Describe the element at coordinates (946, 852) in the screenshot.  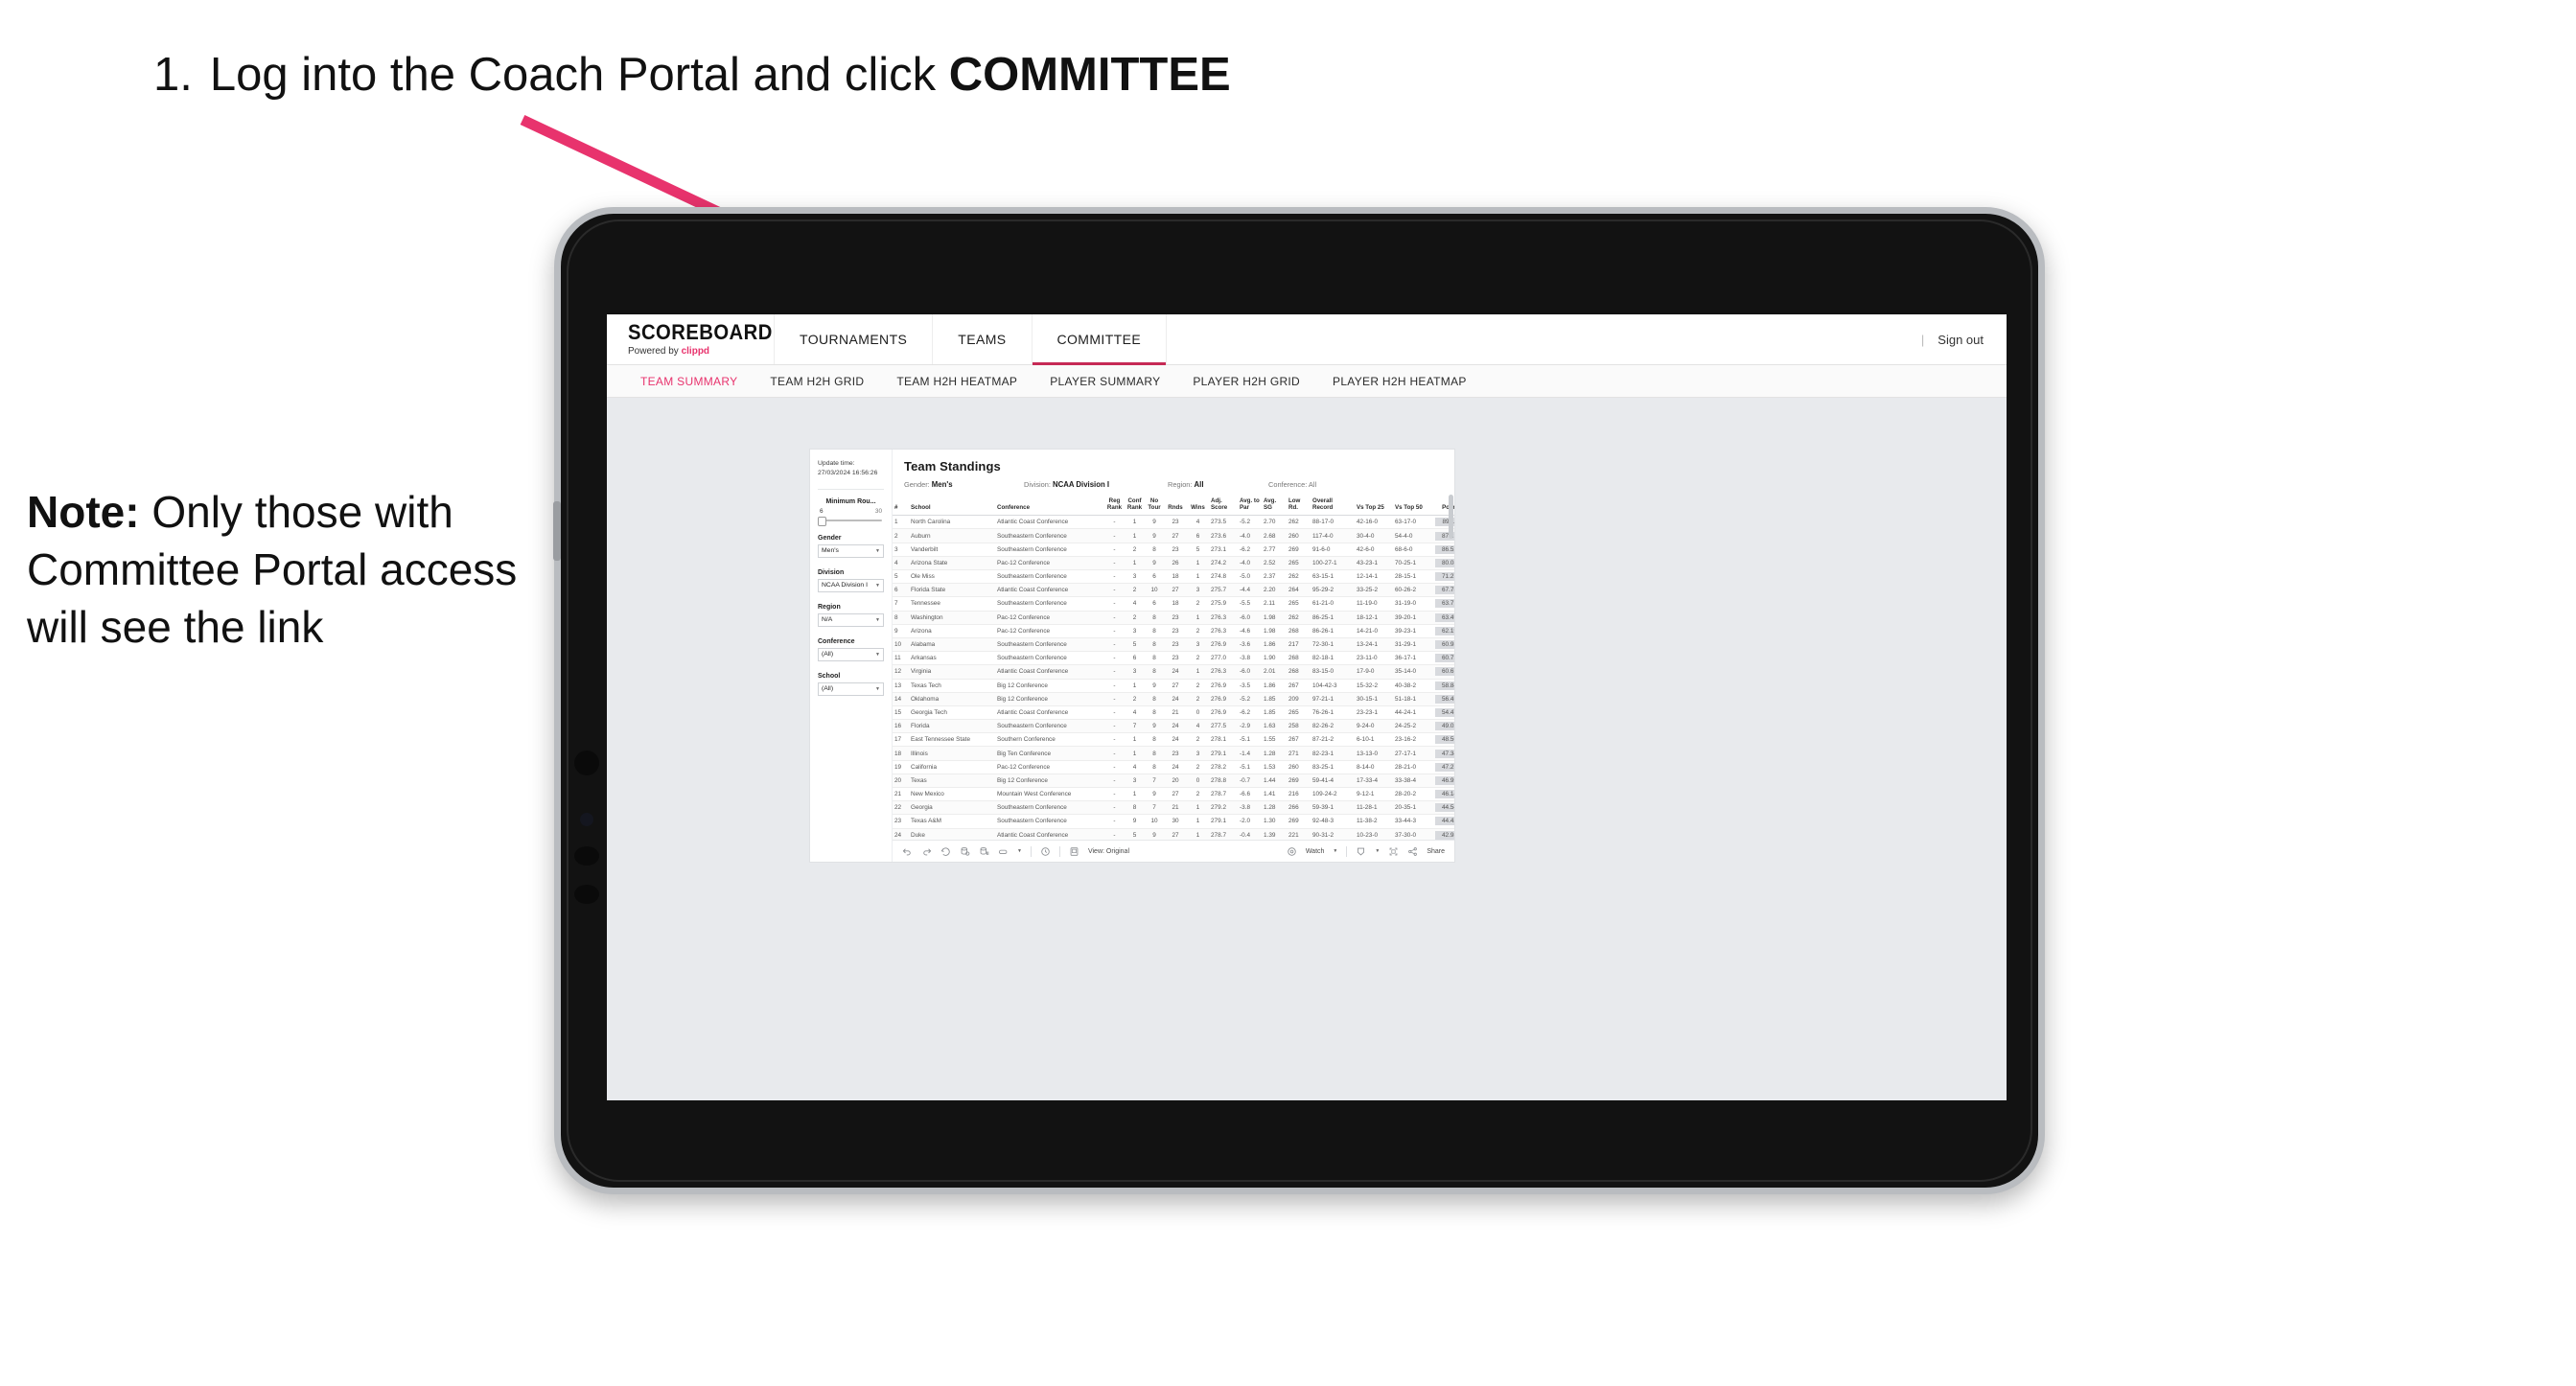
I see `revert-icon` at that location.